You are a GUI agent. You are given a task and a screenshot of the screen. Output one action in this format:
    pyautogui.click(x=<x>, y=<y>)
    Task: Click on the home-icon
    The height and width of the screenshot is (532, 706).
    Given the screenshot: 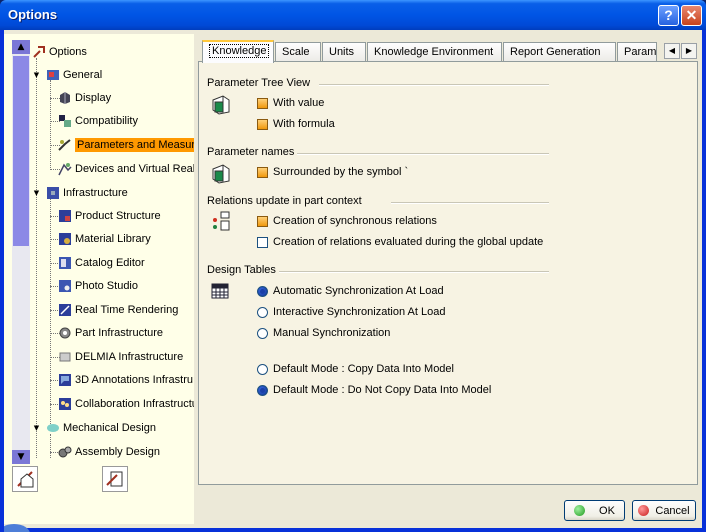 What is the action you would take?
    pyautogui.click(x=25, y=479)
    